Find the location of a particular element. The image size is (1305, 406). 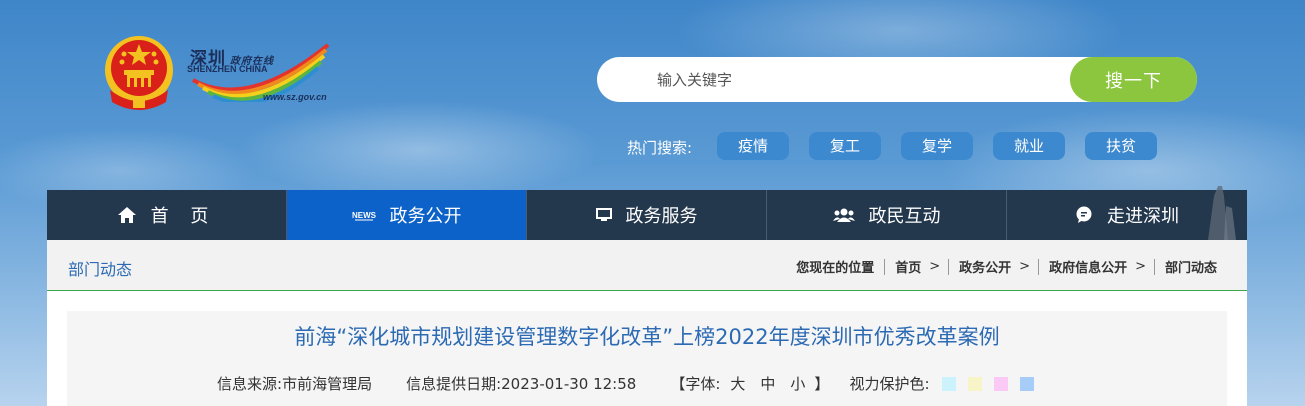

hot-tag-poverty-relief: 扶贫 is located at coordinates (1121, 146).